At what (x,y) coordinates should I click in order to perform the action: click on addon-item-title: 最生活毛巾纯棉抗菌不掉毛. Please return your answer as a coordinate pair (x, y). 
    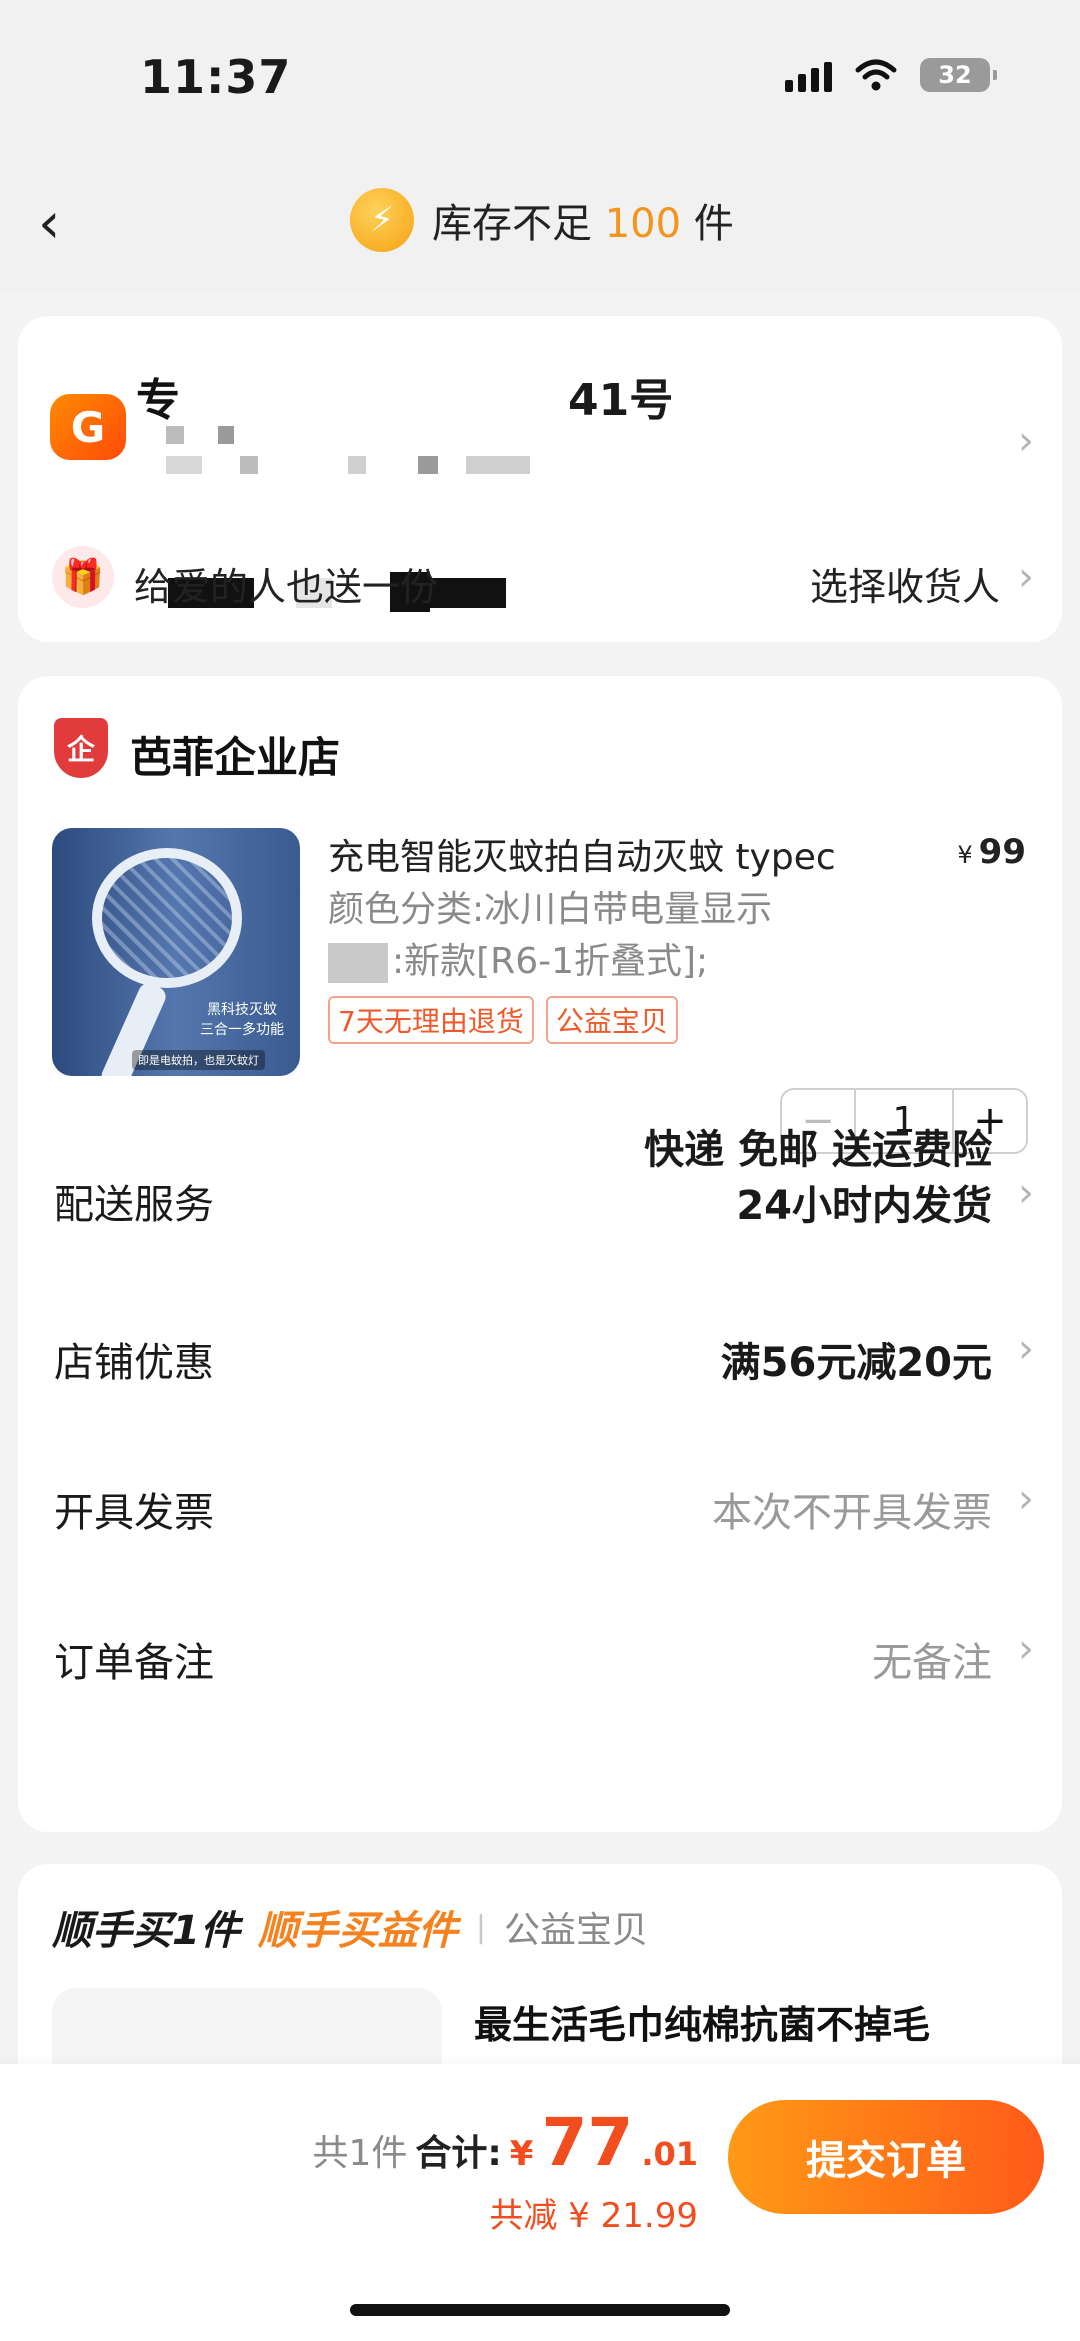
    Looking at the image, I should click on (702, 2021).